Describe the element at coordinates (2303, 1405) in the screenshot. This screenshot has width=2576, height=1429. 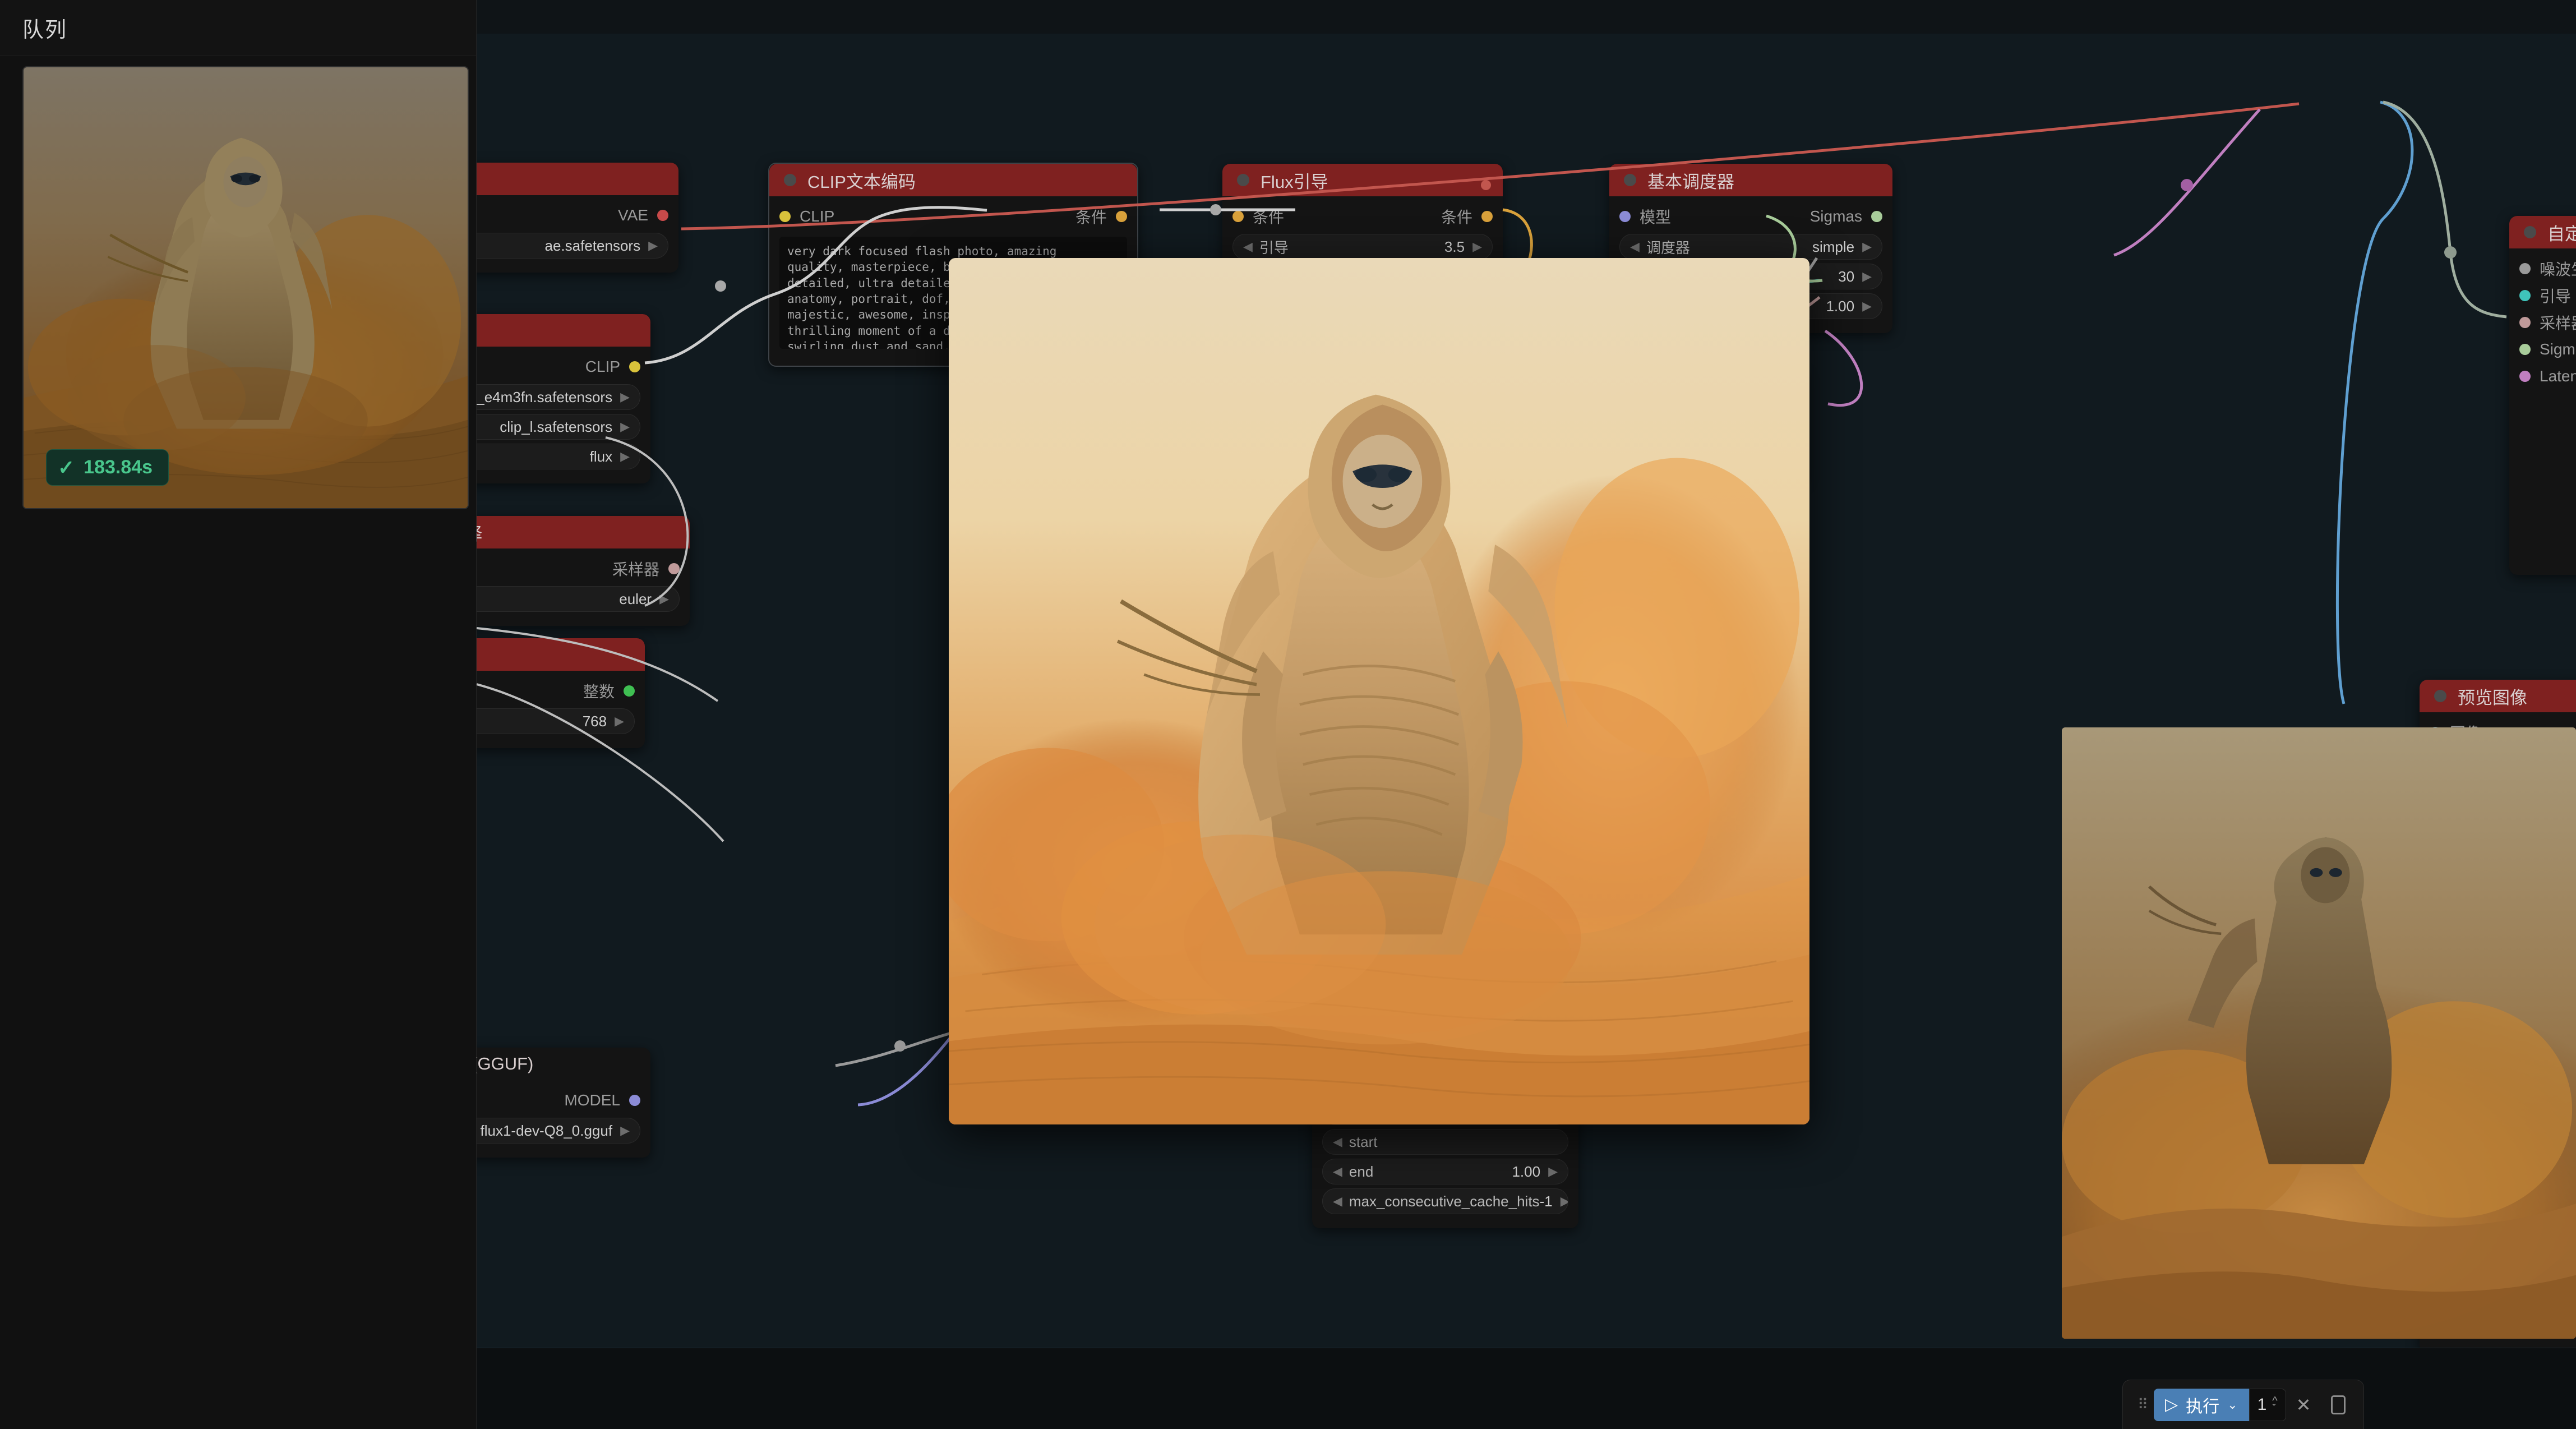
I see `clear-queue-icon: ✕` at that location.